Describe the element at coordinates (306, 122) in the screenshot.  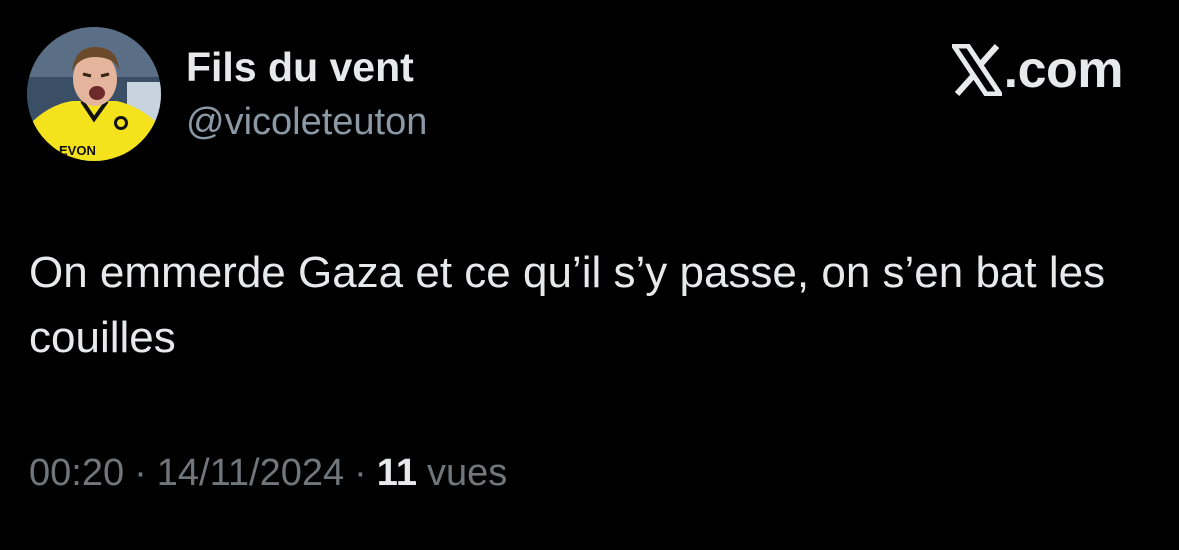
I see `user-handle: @vicoleteuton` at that location.